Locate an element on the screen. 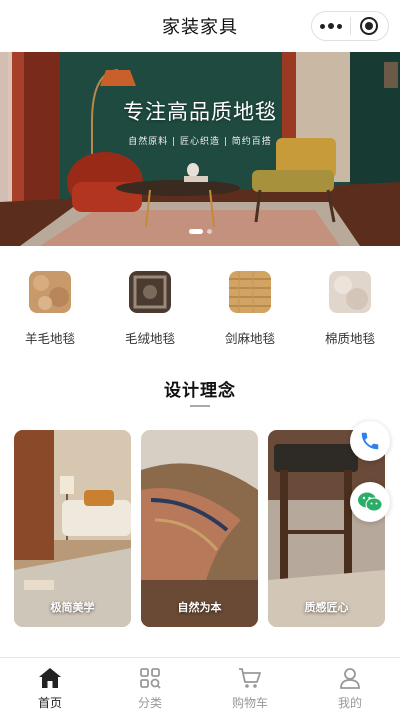 The height and width of the screenshot is (712, 400). tab-profile: 我的 is located at coordinates (350, 685).